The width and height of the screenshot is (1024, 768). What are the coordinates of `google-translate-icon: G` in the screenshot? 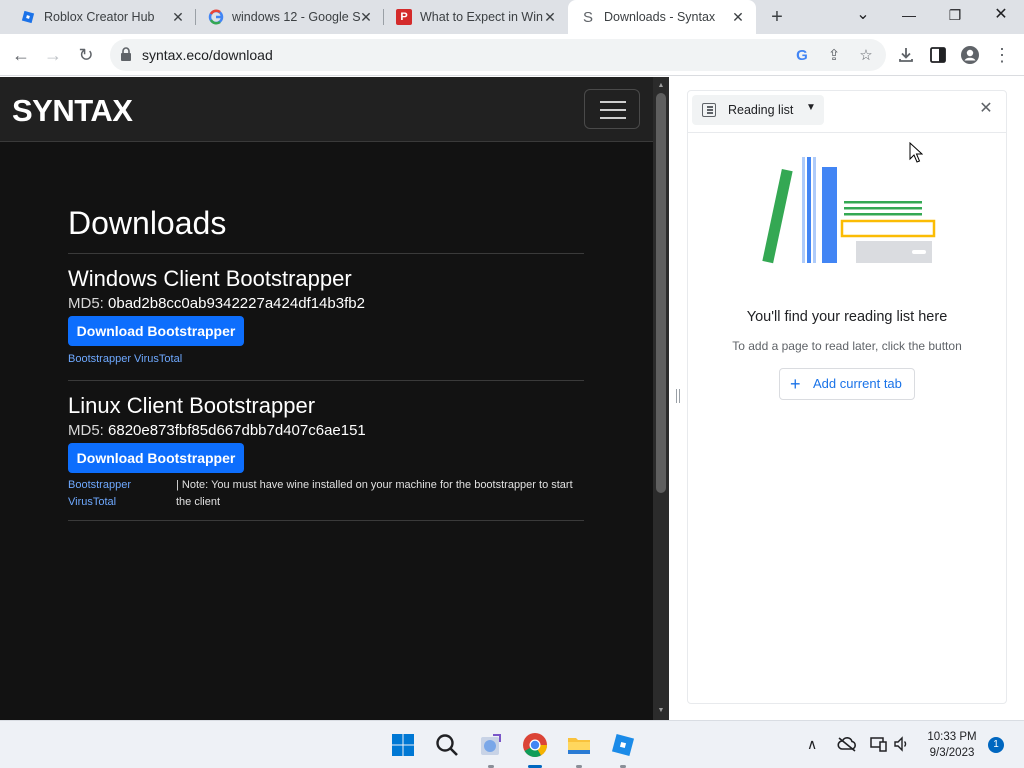 It's located at (802, 56).